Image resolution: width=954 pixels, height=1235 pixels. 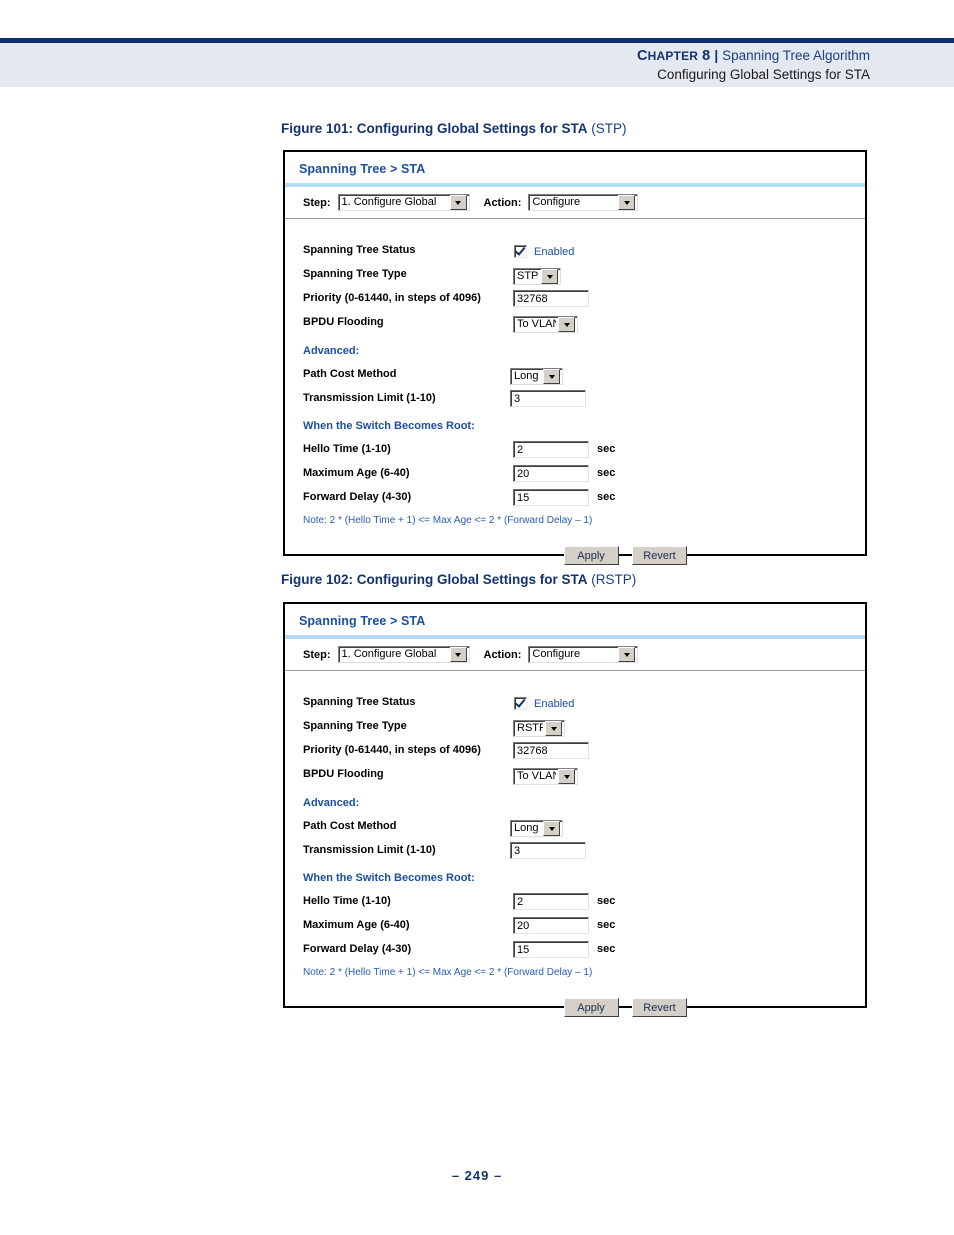 I want to click on spanning-tree-status-label: Spanning Tree Status, so click(x=359, y=702).